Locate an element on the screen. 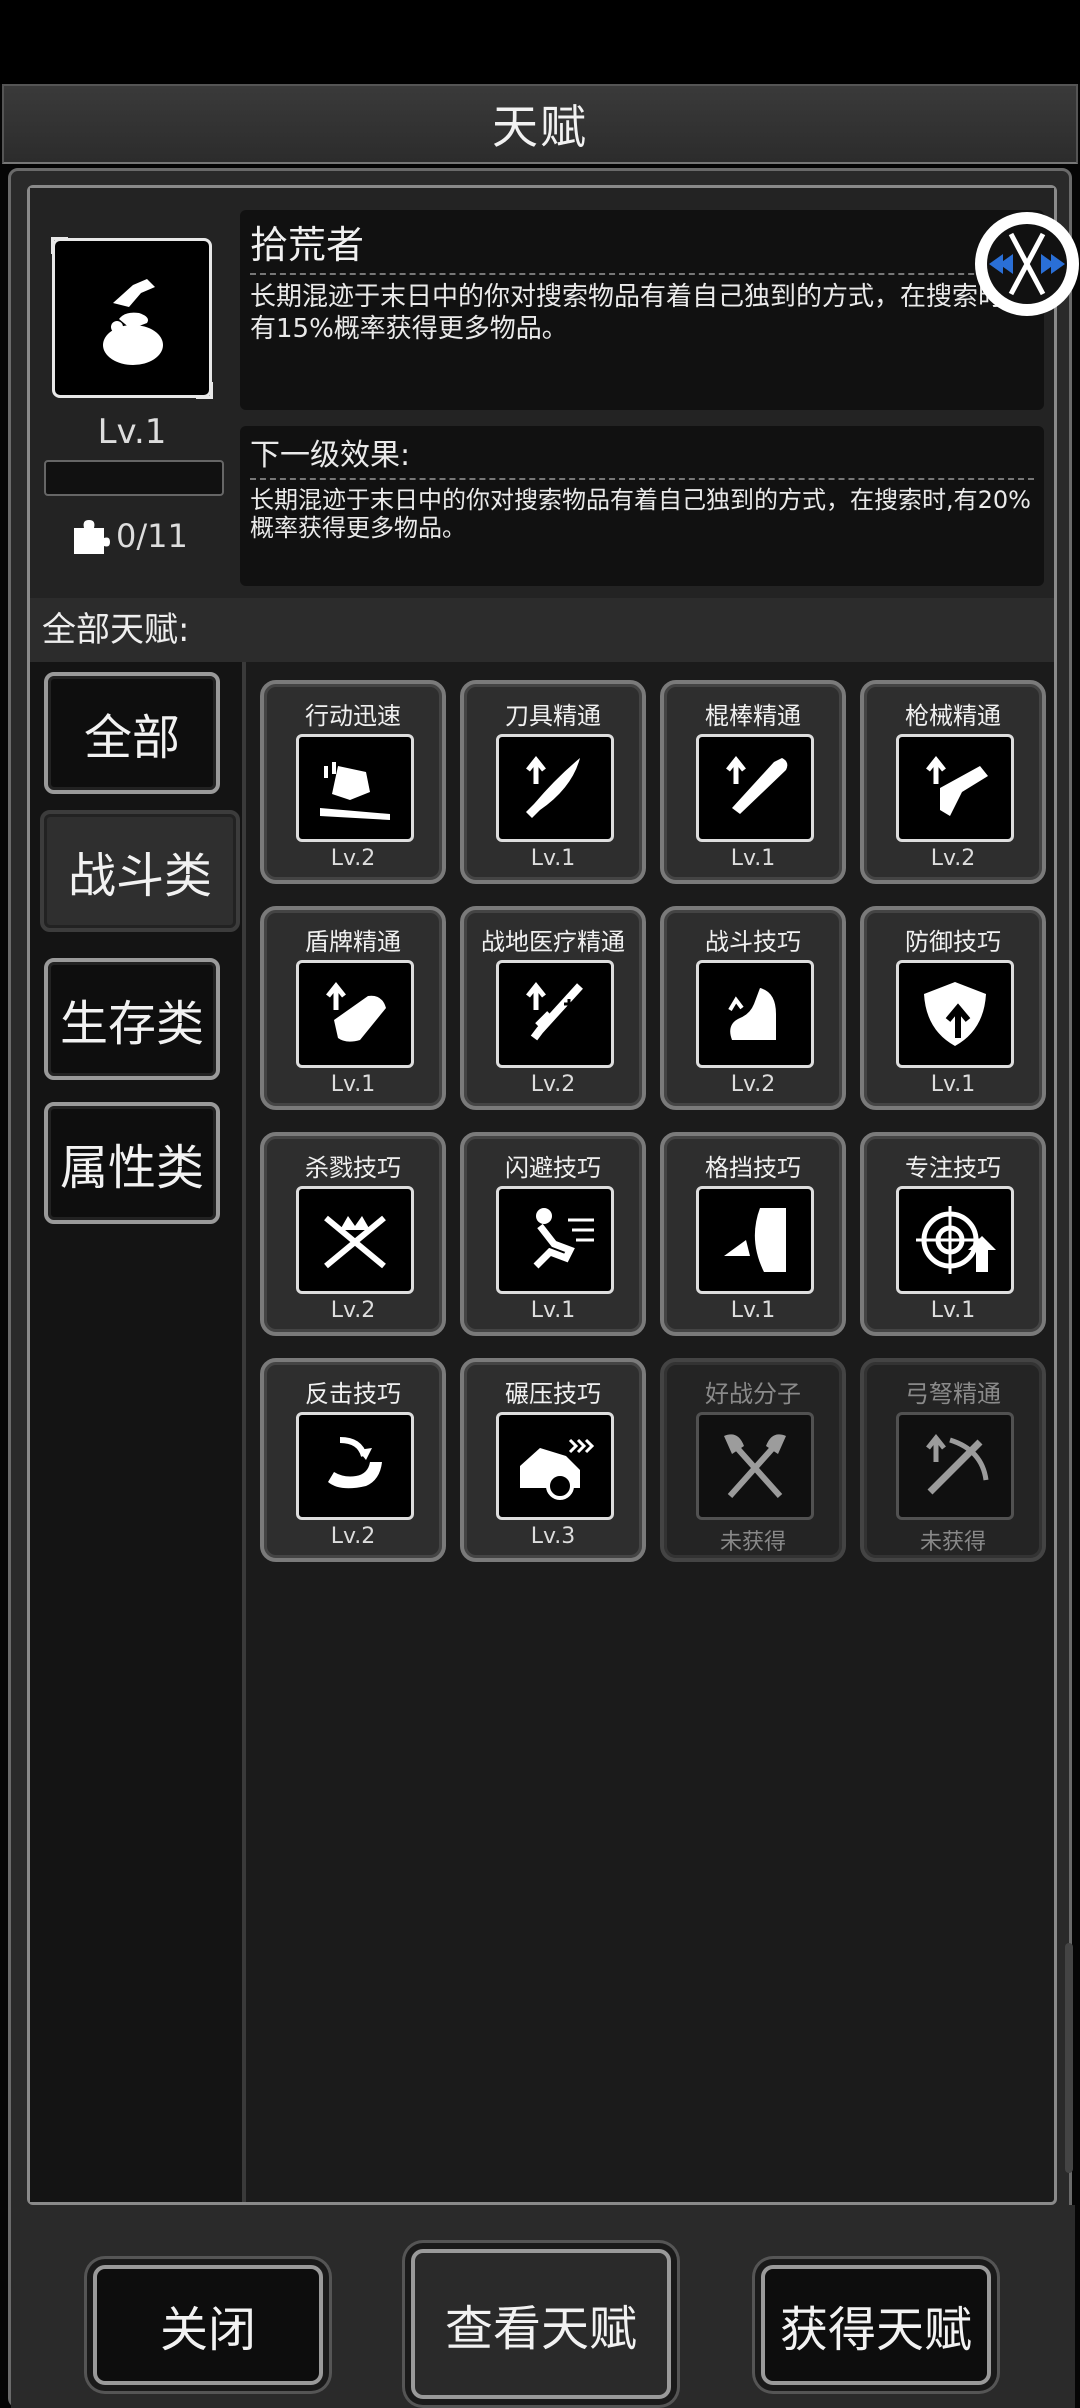 The width and height of the screenshot is (1080, 2408). bat-icon is located at coordinates (755, 788).